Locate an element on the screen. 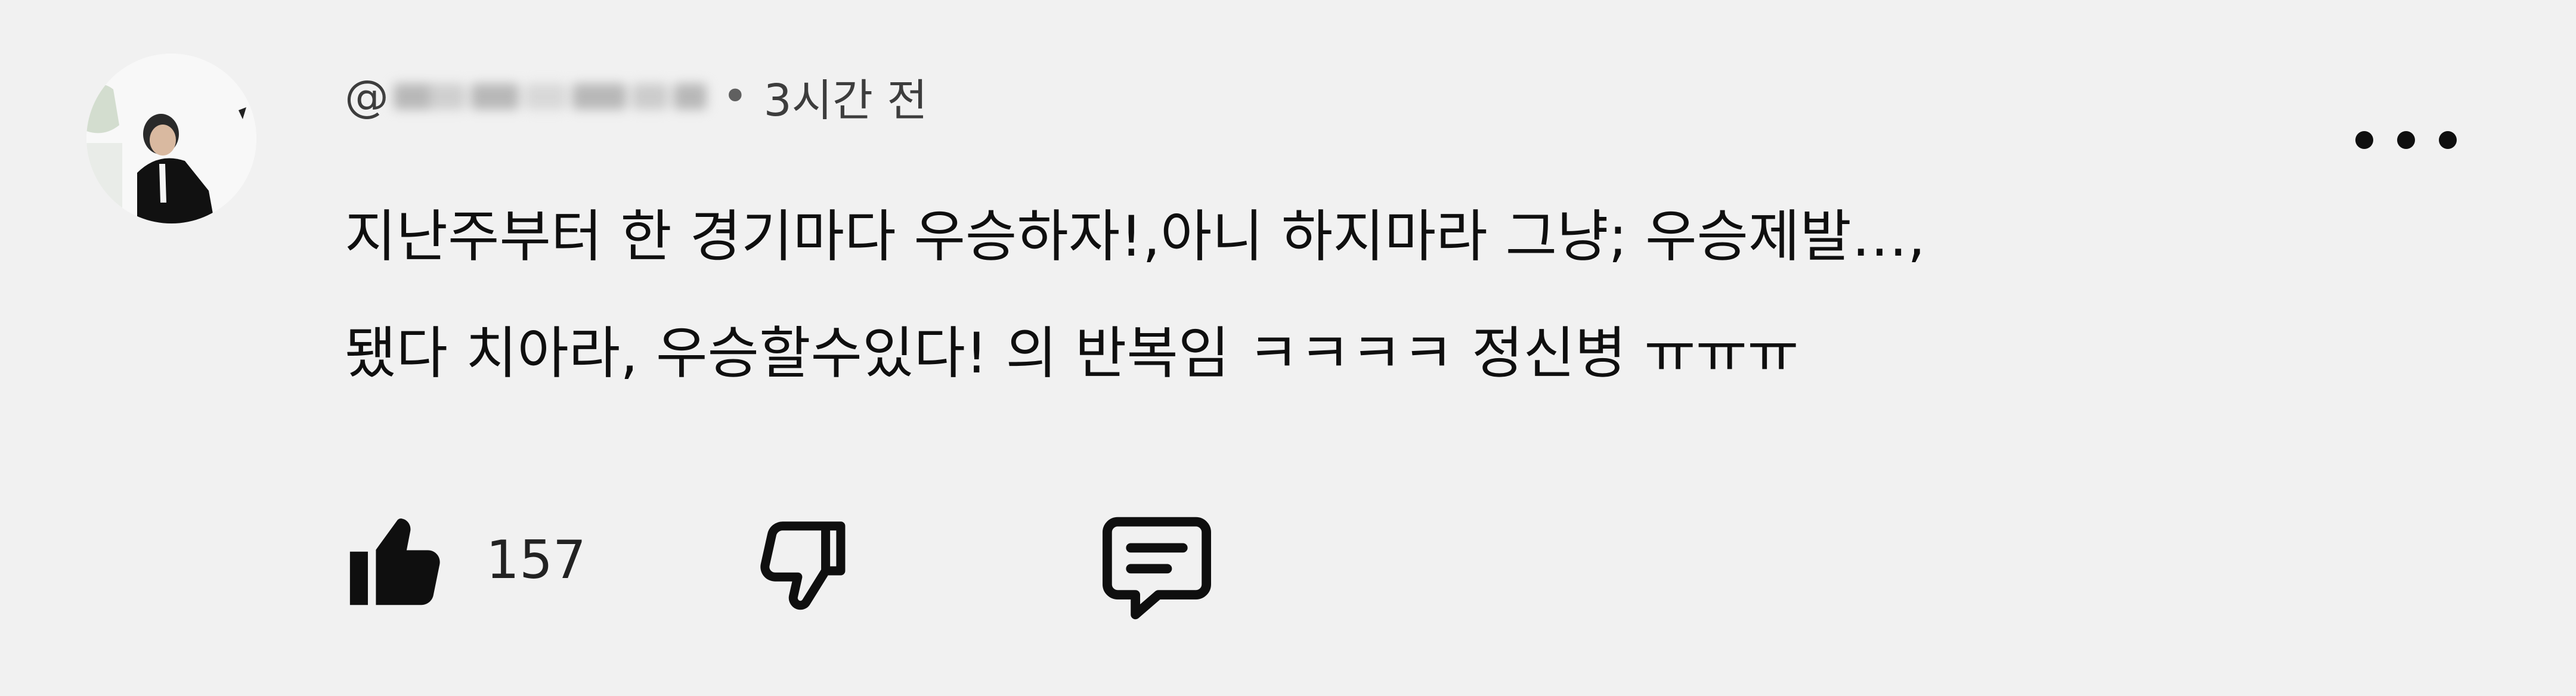  comment-time: 3시간 전 is located at coordinates (846, 97).